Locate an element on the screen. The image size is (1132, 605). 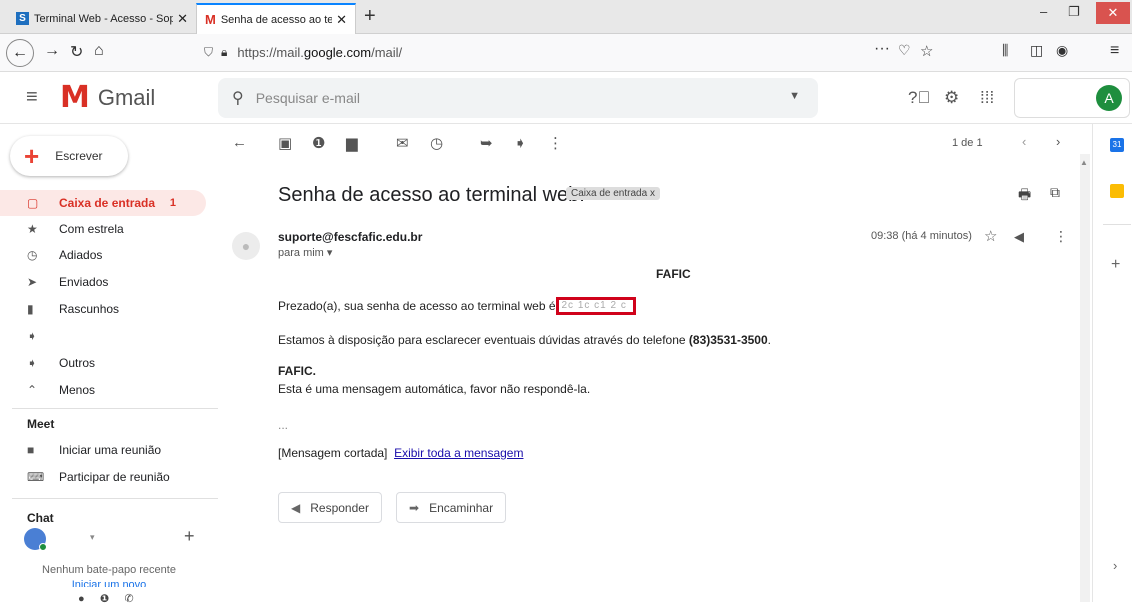
help-icon: ?⃝ is located at coordinates (919, 98).